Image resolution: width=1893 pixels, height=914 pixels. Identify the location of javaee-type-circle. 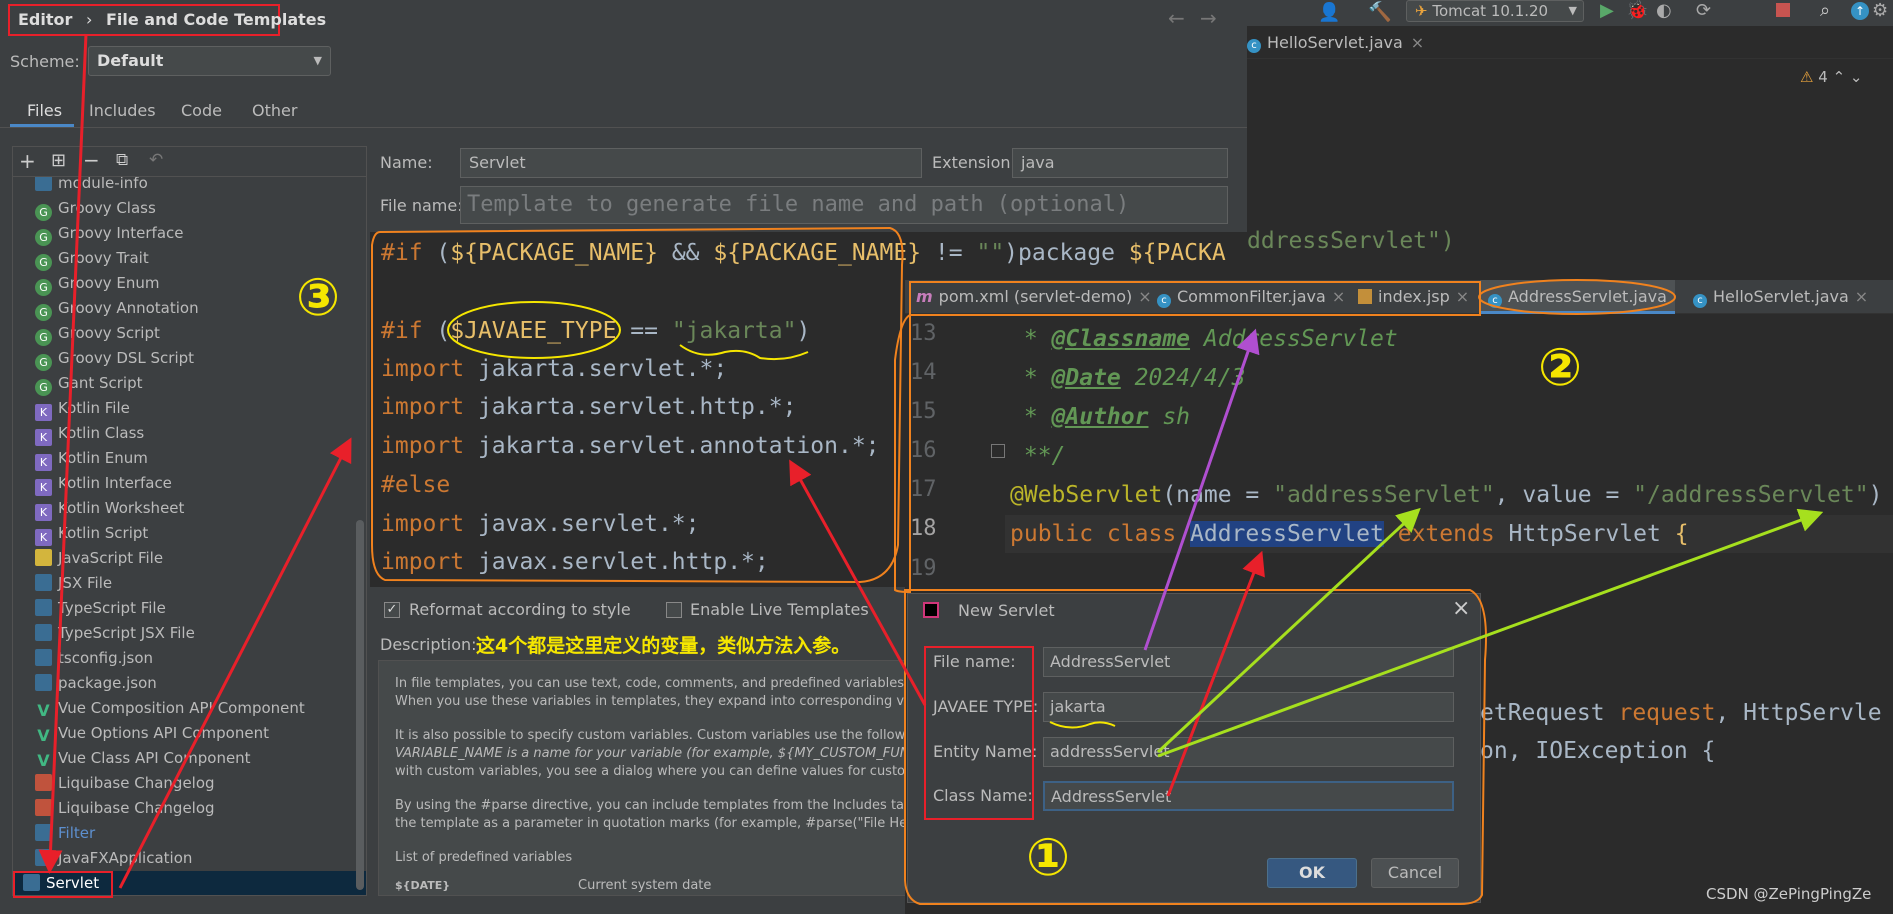
(534, 330).